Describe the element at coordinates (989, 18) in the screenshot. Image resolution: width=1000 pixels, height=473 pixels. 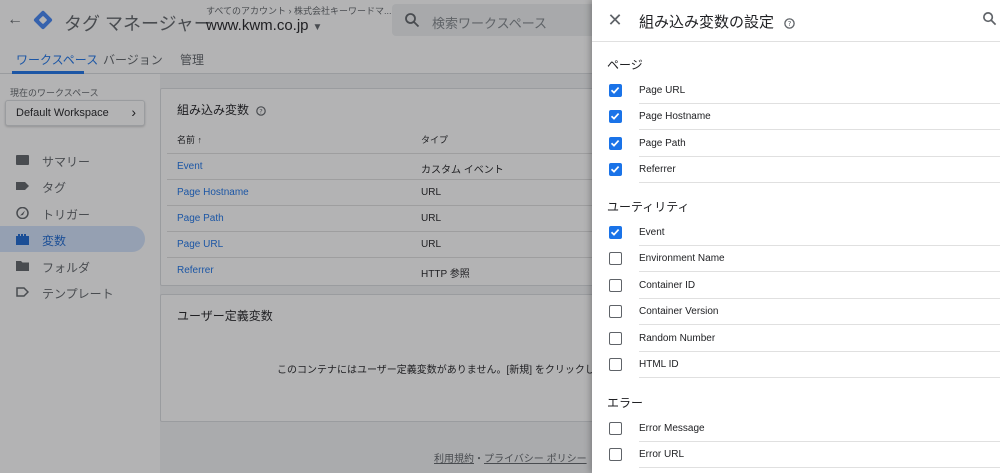
I see `search-icon` at that location.